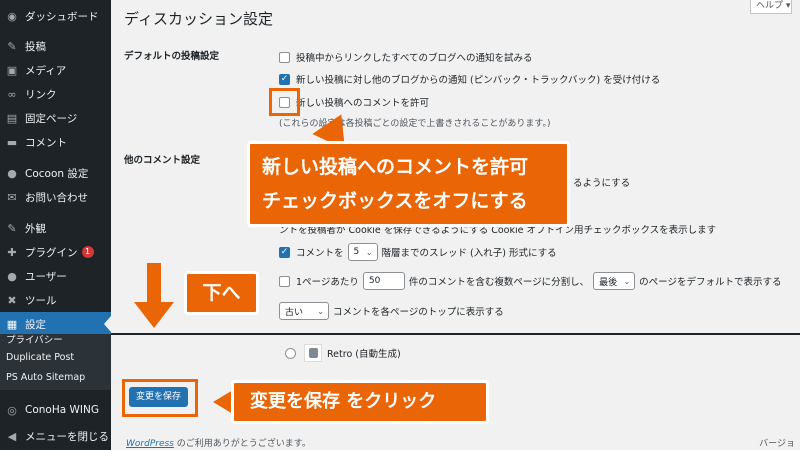  Describe the element at coordinates (62, 410) in the screenshot. I see `sidebar-item-label: ConoHa WING` at that location.